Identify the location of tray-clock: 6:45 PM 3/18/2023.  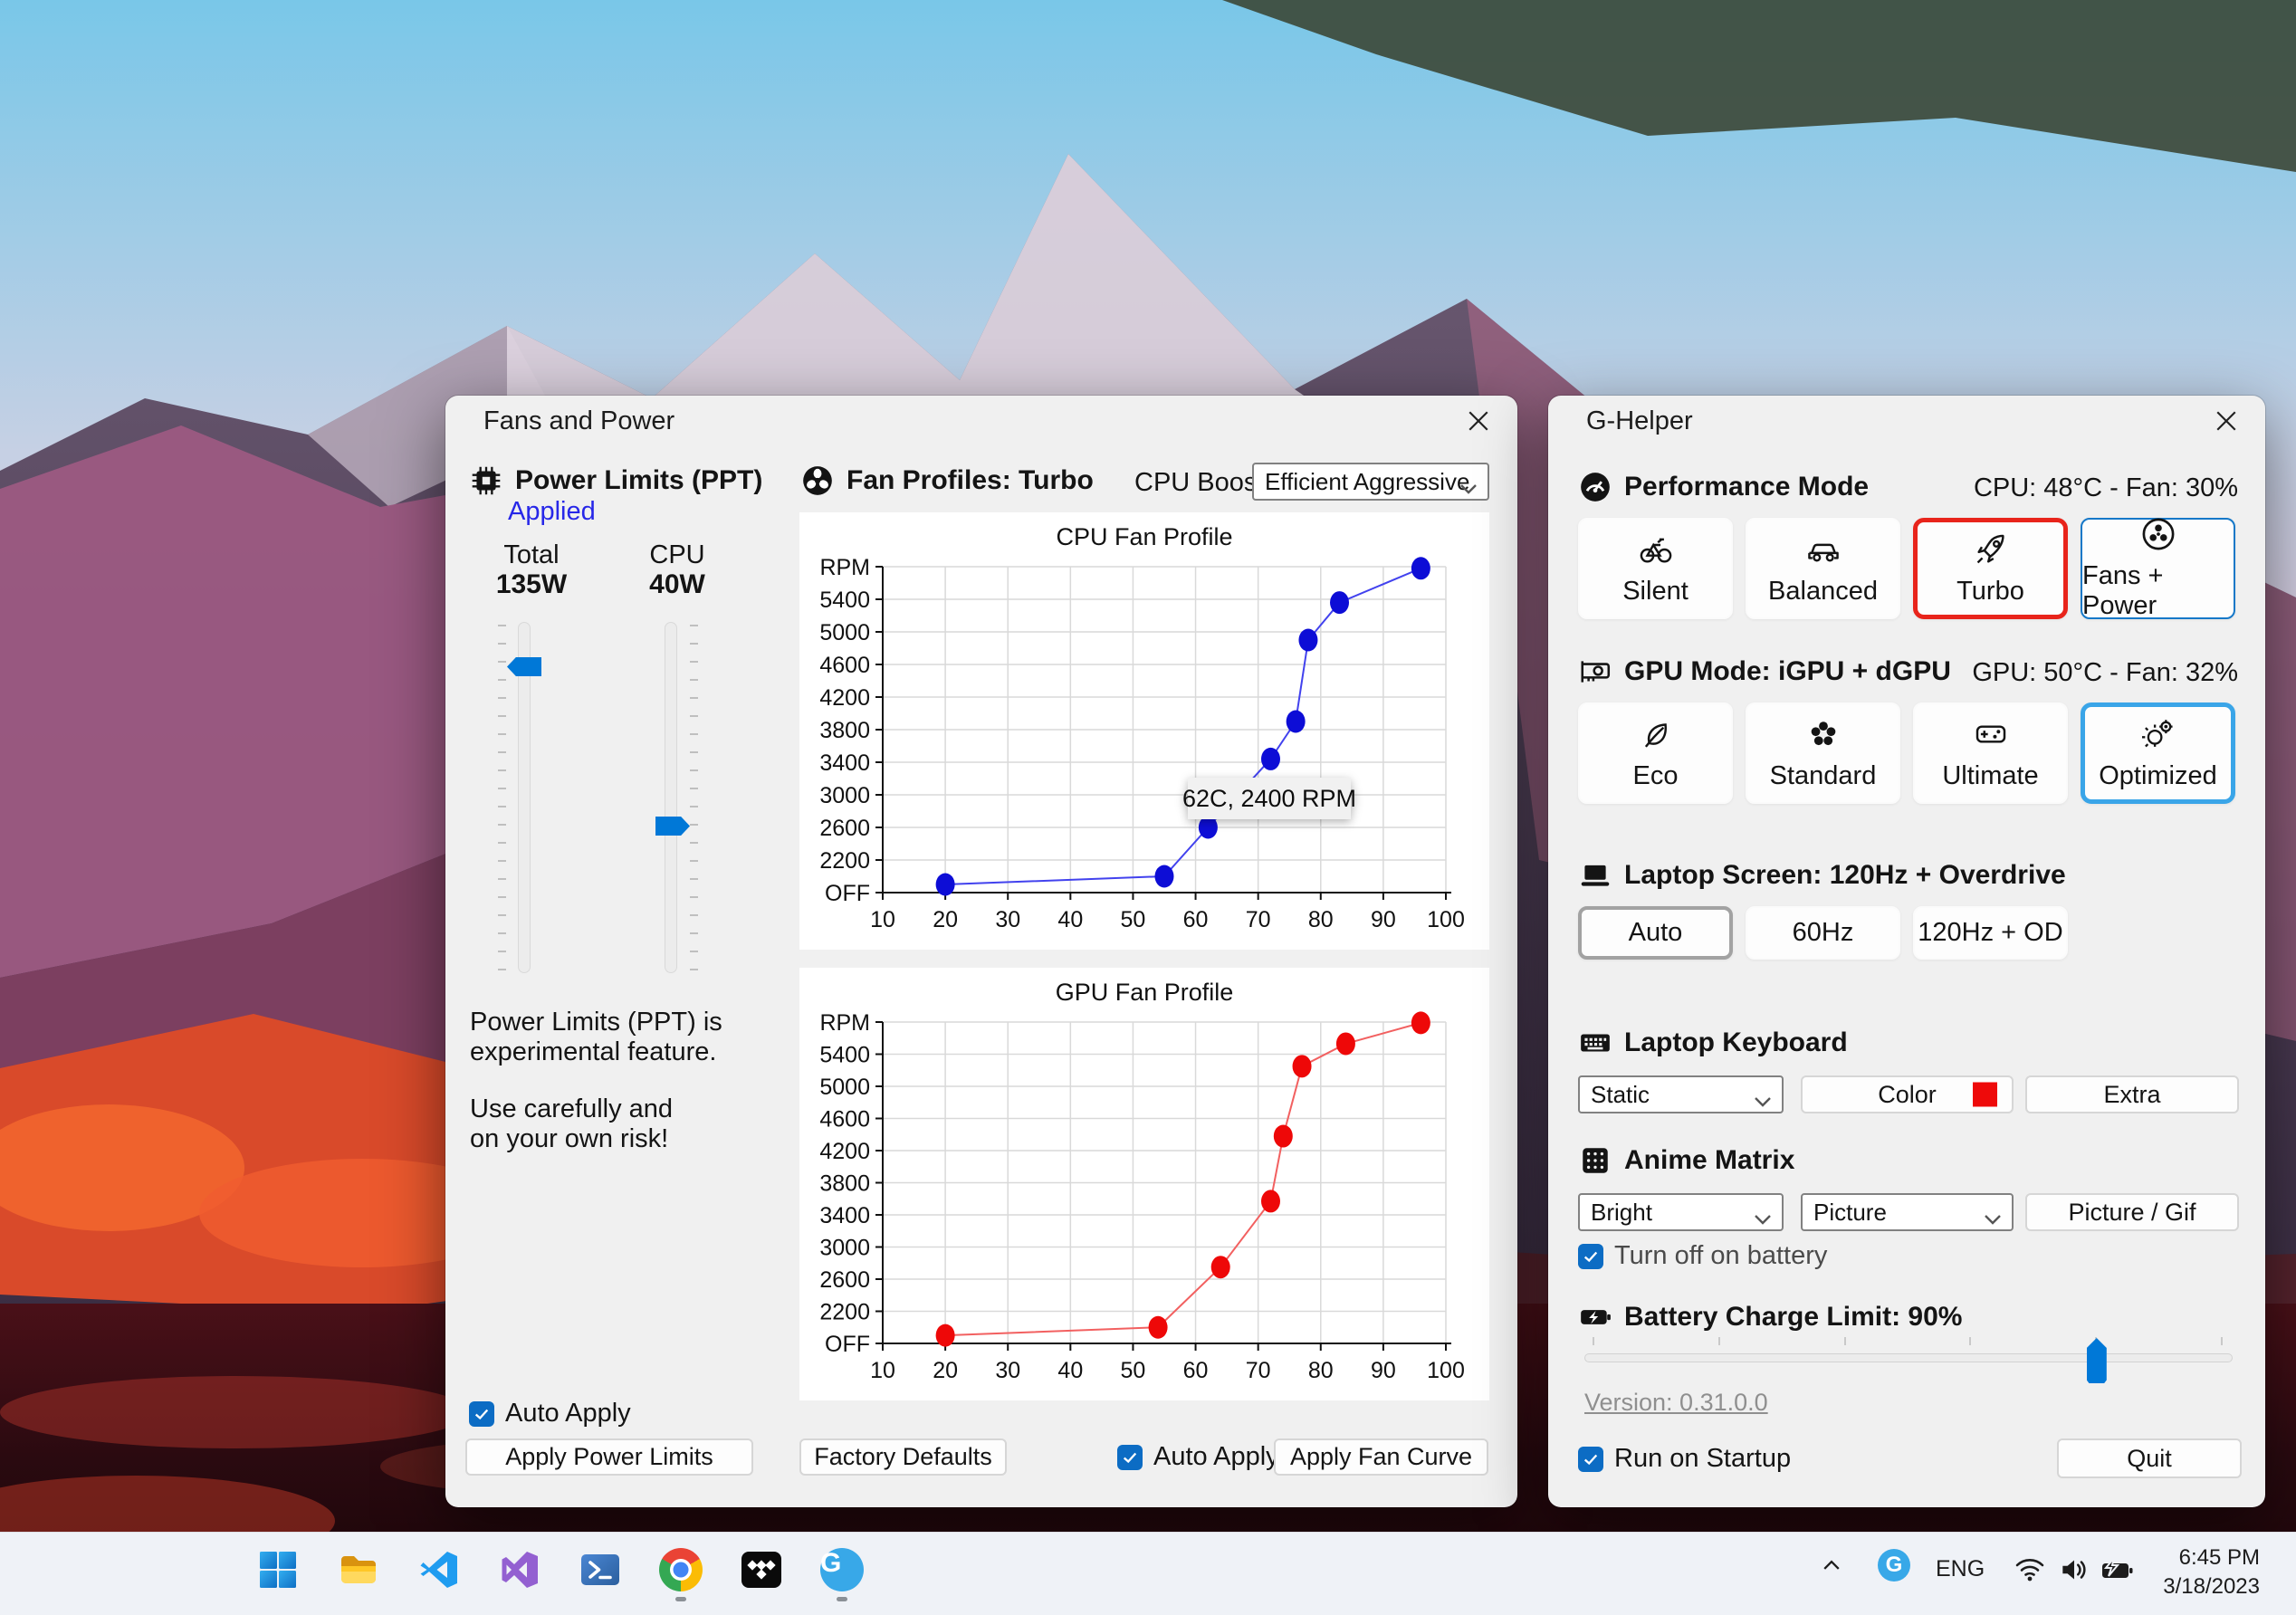
(2212, 1572).